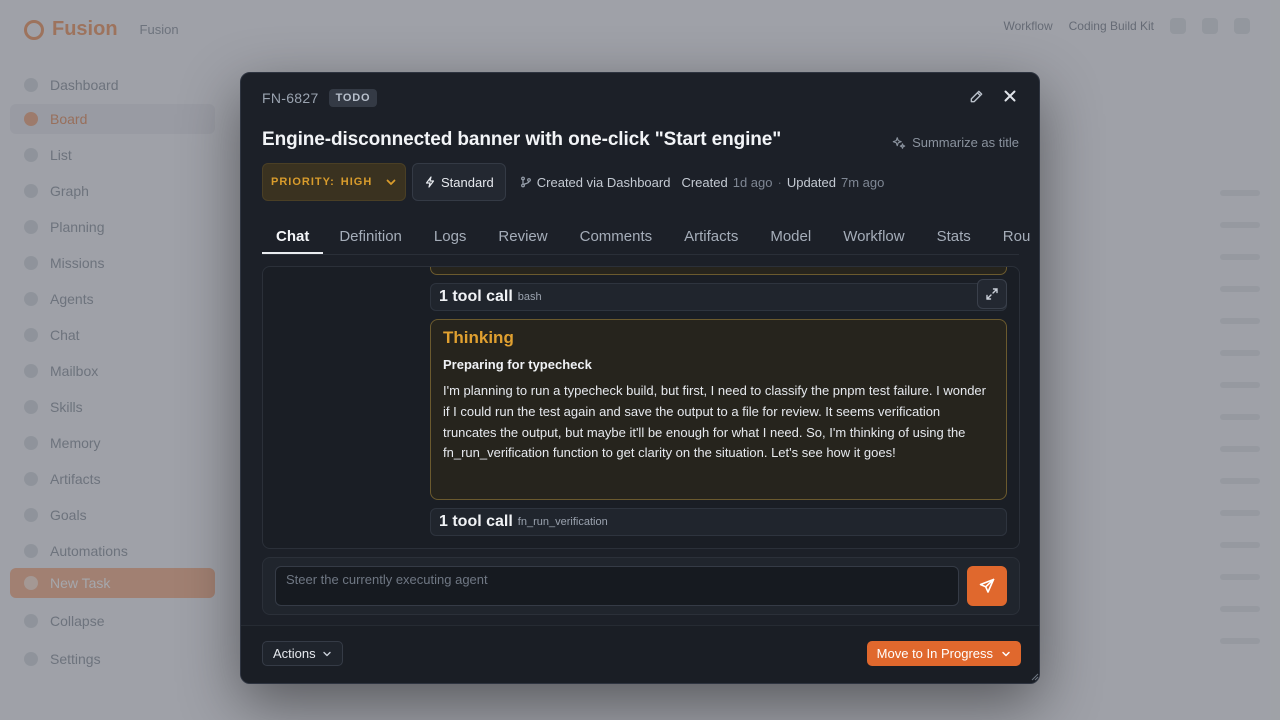 The width and height of the screenshot is (1280, 720). I want to click on tab-workflow: Workflow, so click(873, 238).